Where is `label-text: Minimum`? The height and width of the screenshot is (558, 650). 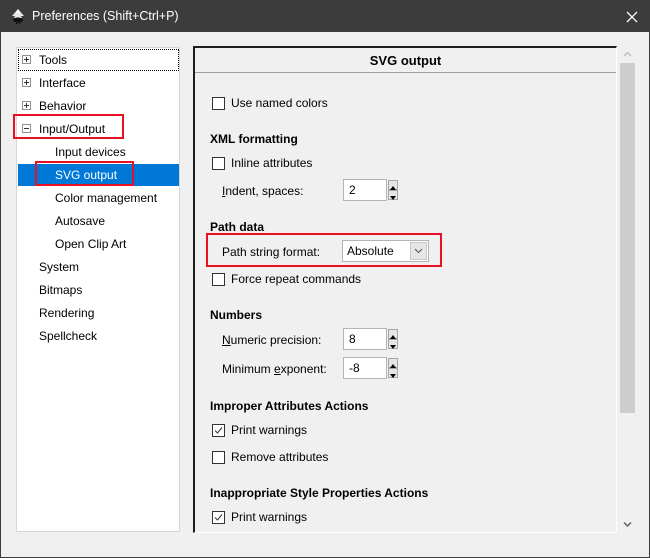 label-text: Minimum is located at coordinates (248, 369).